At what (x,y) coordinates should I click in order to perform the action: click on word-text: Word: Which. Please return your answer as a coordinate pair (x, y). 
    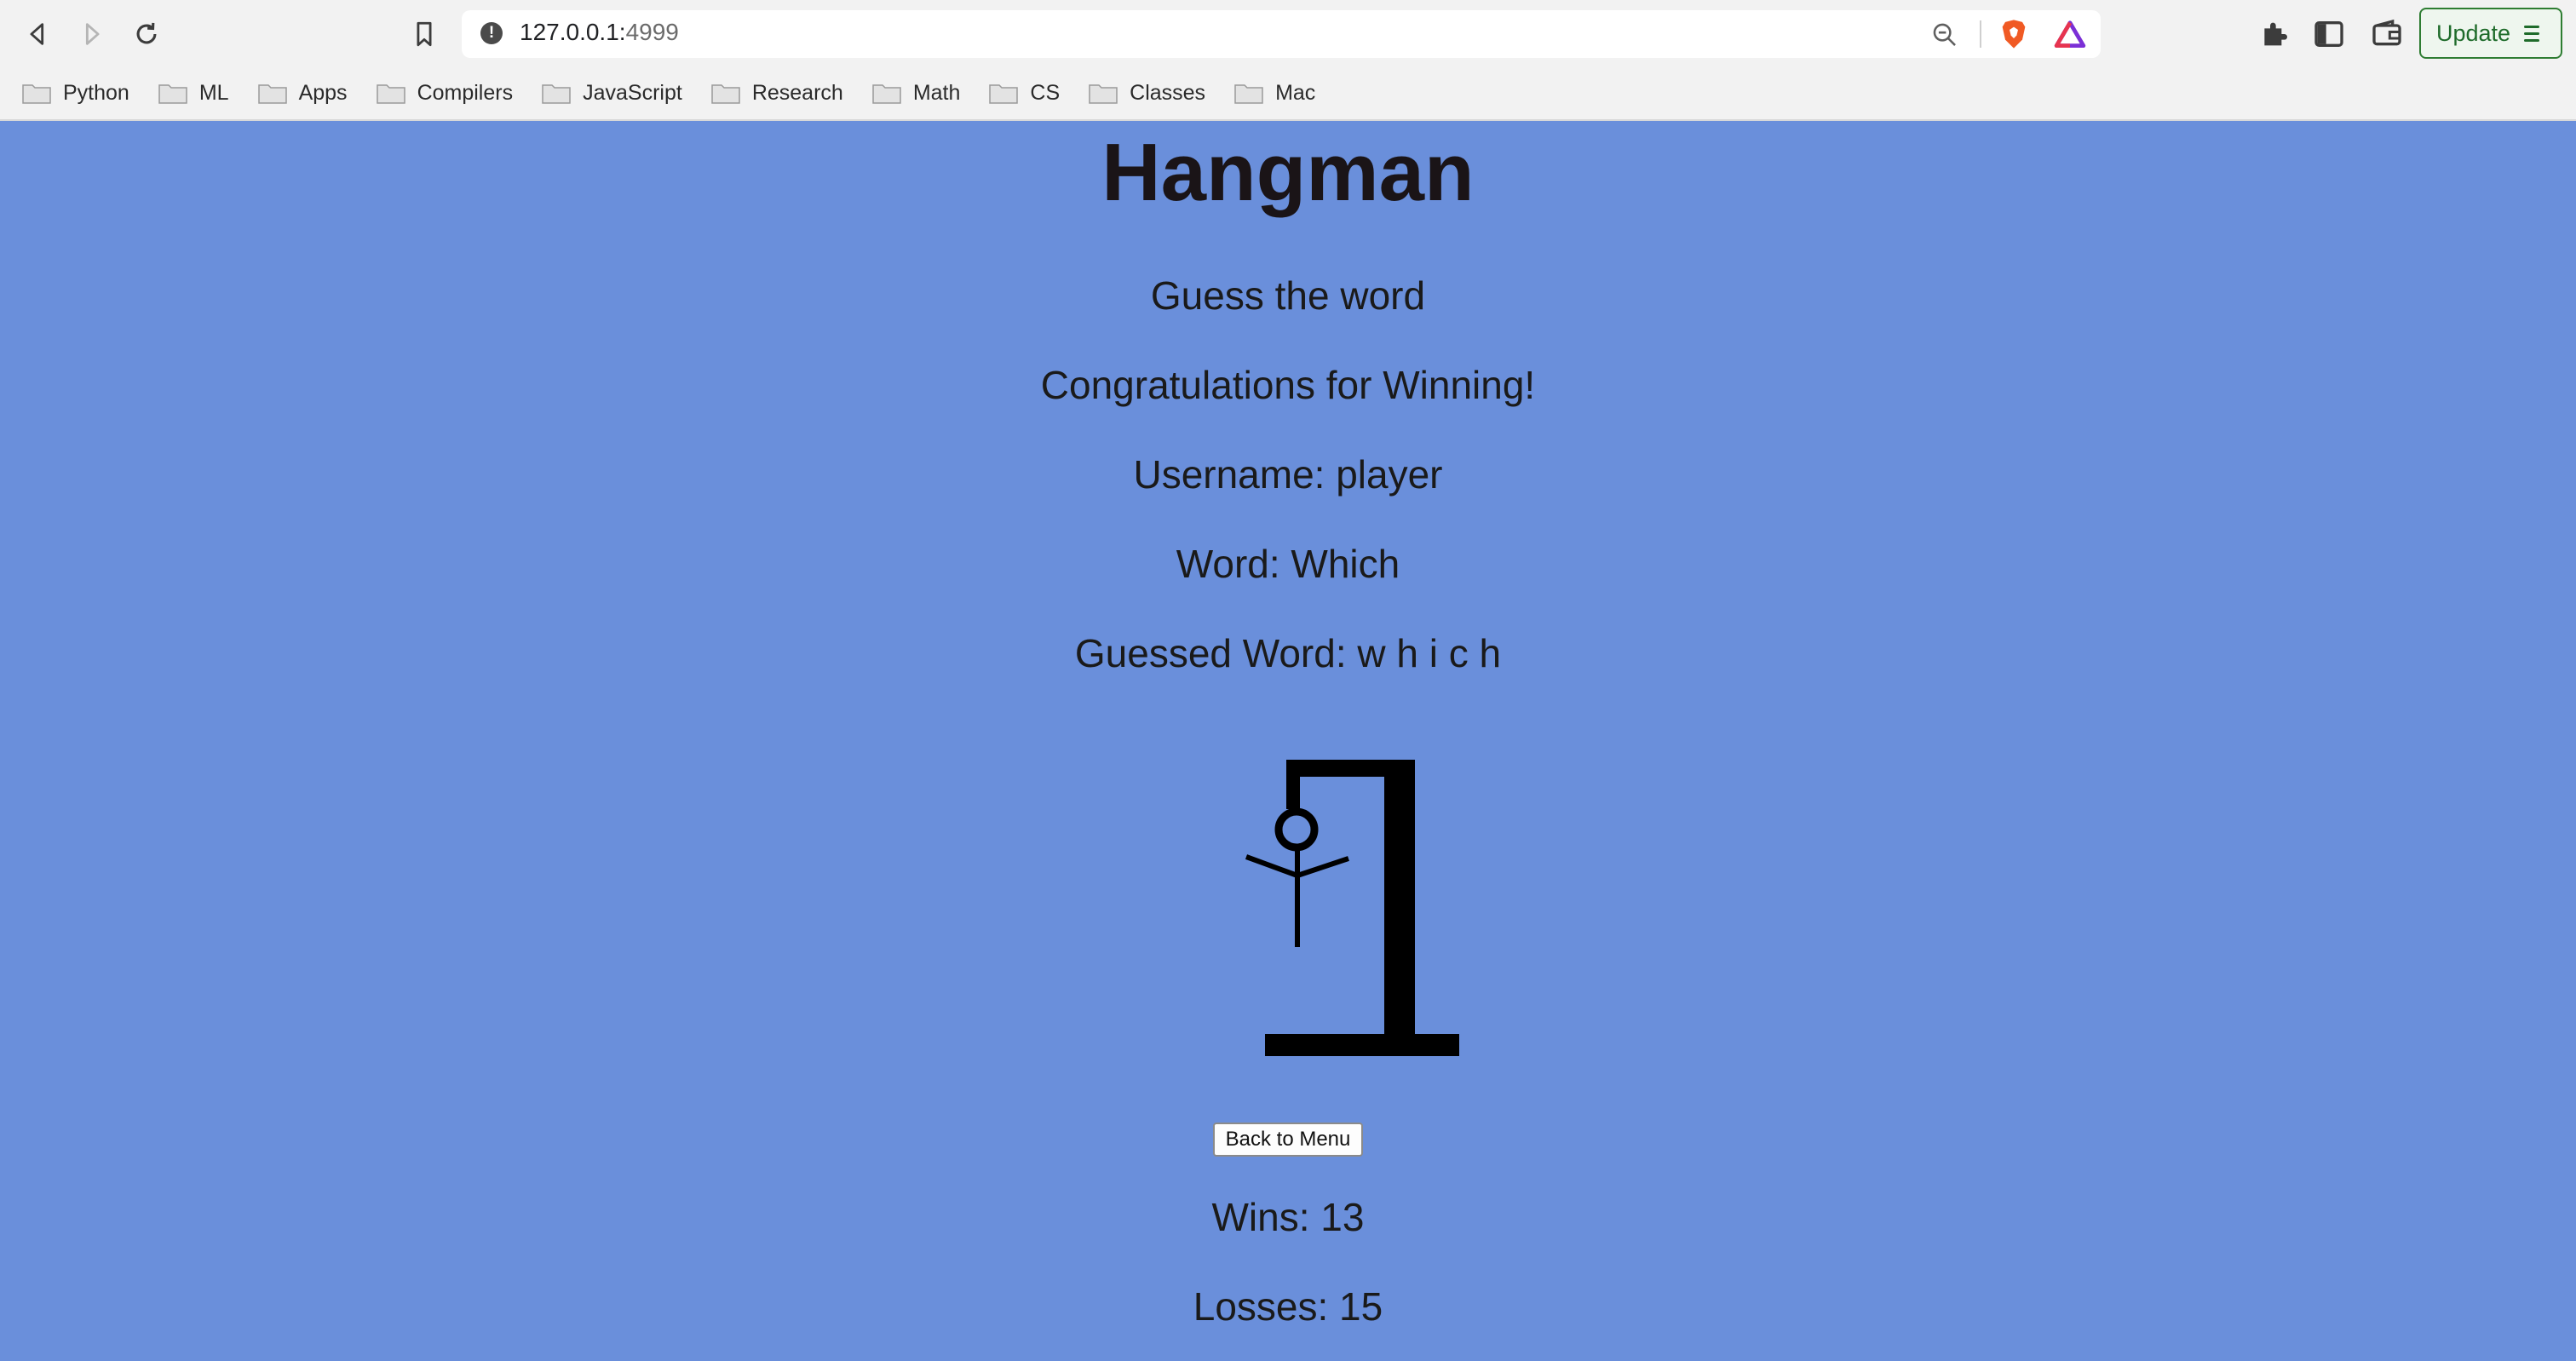
    Looking at the image, I should click on (1288, 564).